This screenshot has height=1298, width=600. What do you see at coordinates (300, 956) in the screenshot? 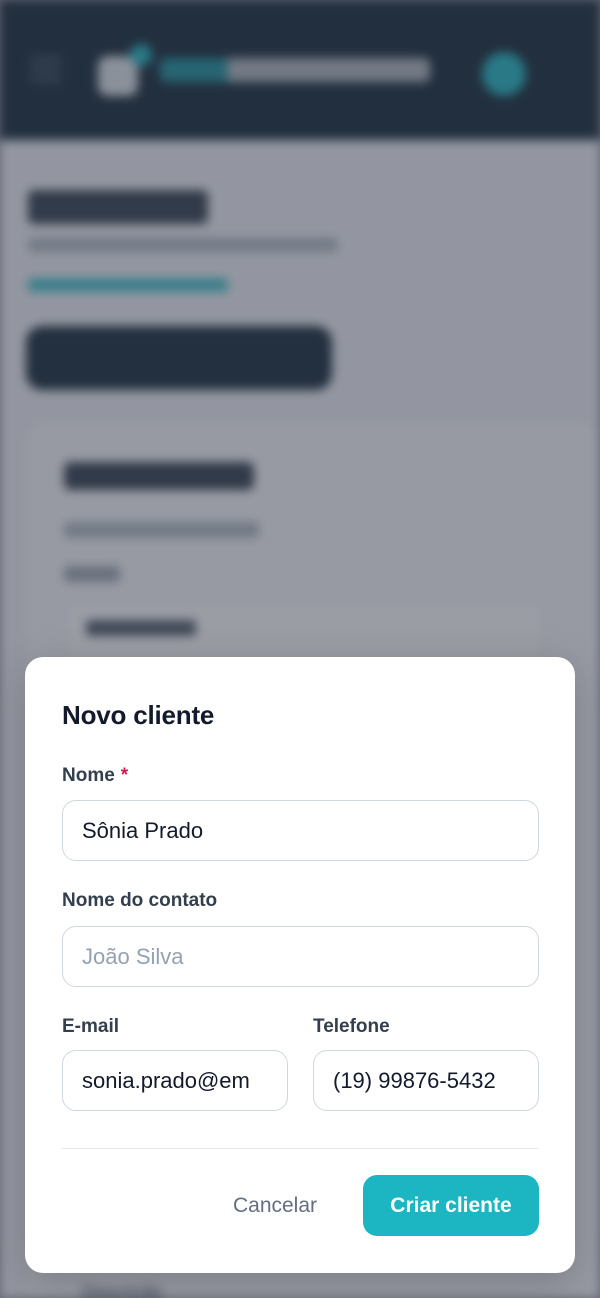
I see `contact-name-input` at bounding box center [300, 956].